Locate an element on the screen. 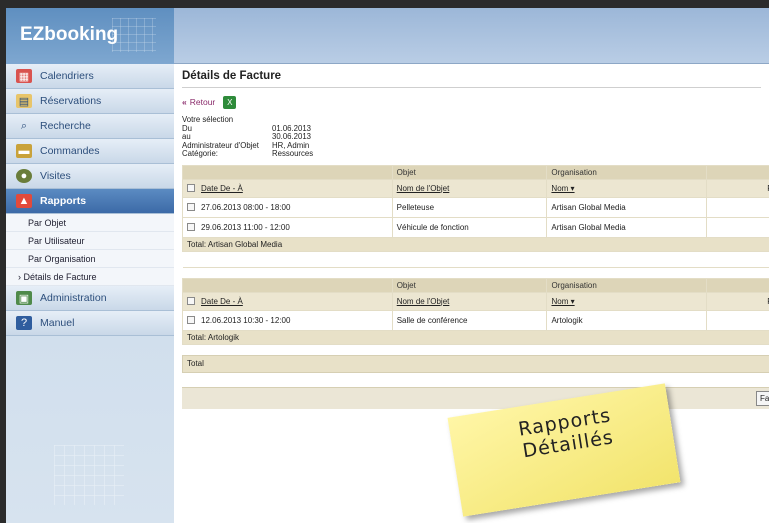  spacer-cell is located at coordinates (475, 259).